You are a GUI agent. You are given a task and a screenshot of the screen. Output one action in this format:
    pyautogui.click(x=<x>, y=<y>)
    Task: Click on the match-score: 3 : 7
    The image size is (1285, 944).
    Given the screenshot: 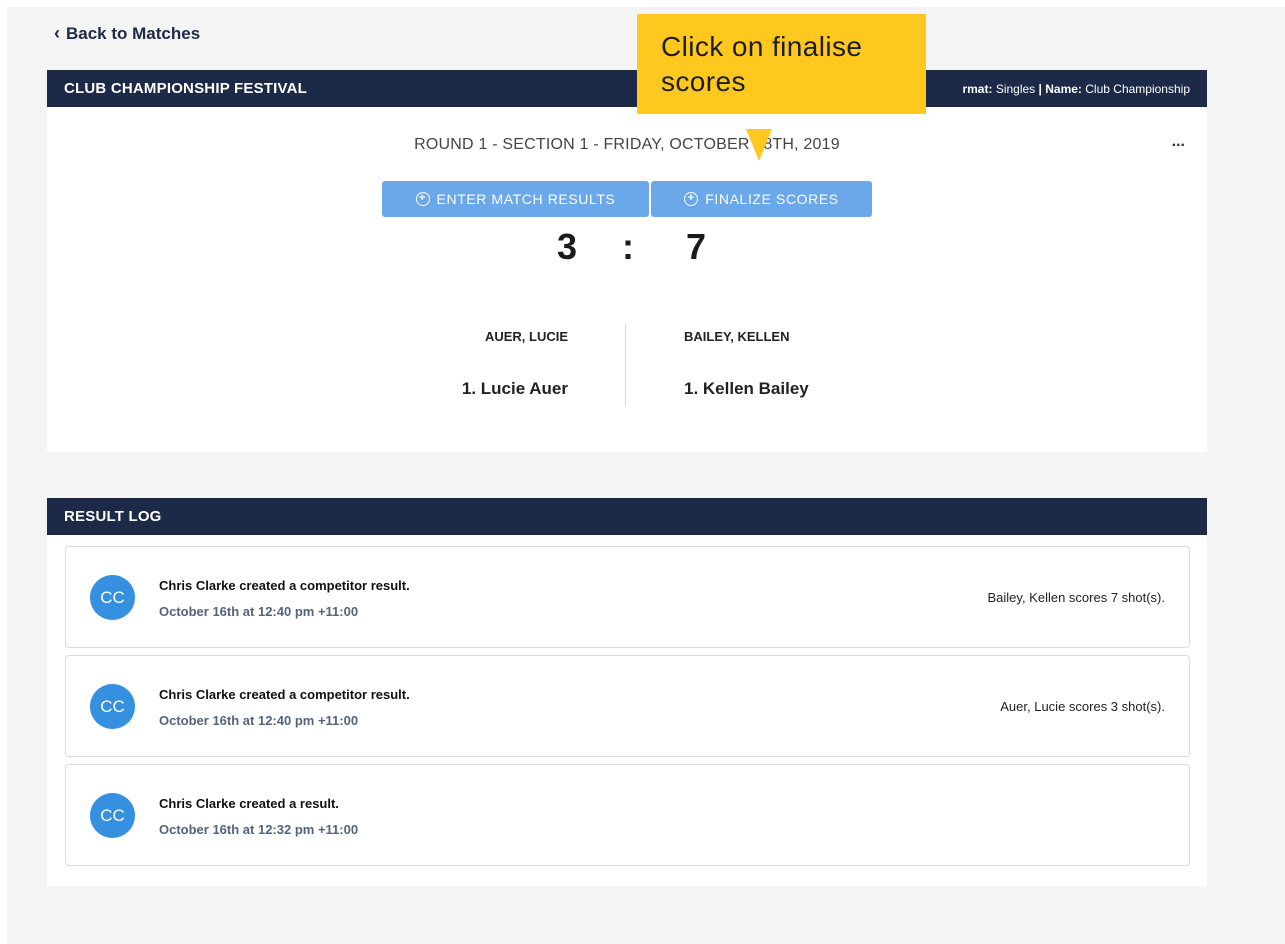 What is the action you would take?
    pyautogui.click(x=627, y=251)
    